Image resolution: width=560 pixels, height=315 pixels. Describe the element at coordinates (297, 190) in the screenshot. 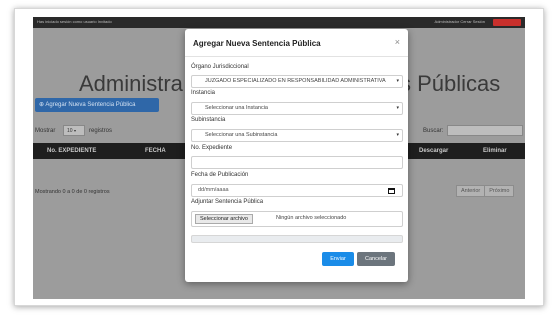

I see `fecha-input: dd/mm/aaaa` at that location.